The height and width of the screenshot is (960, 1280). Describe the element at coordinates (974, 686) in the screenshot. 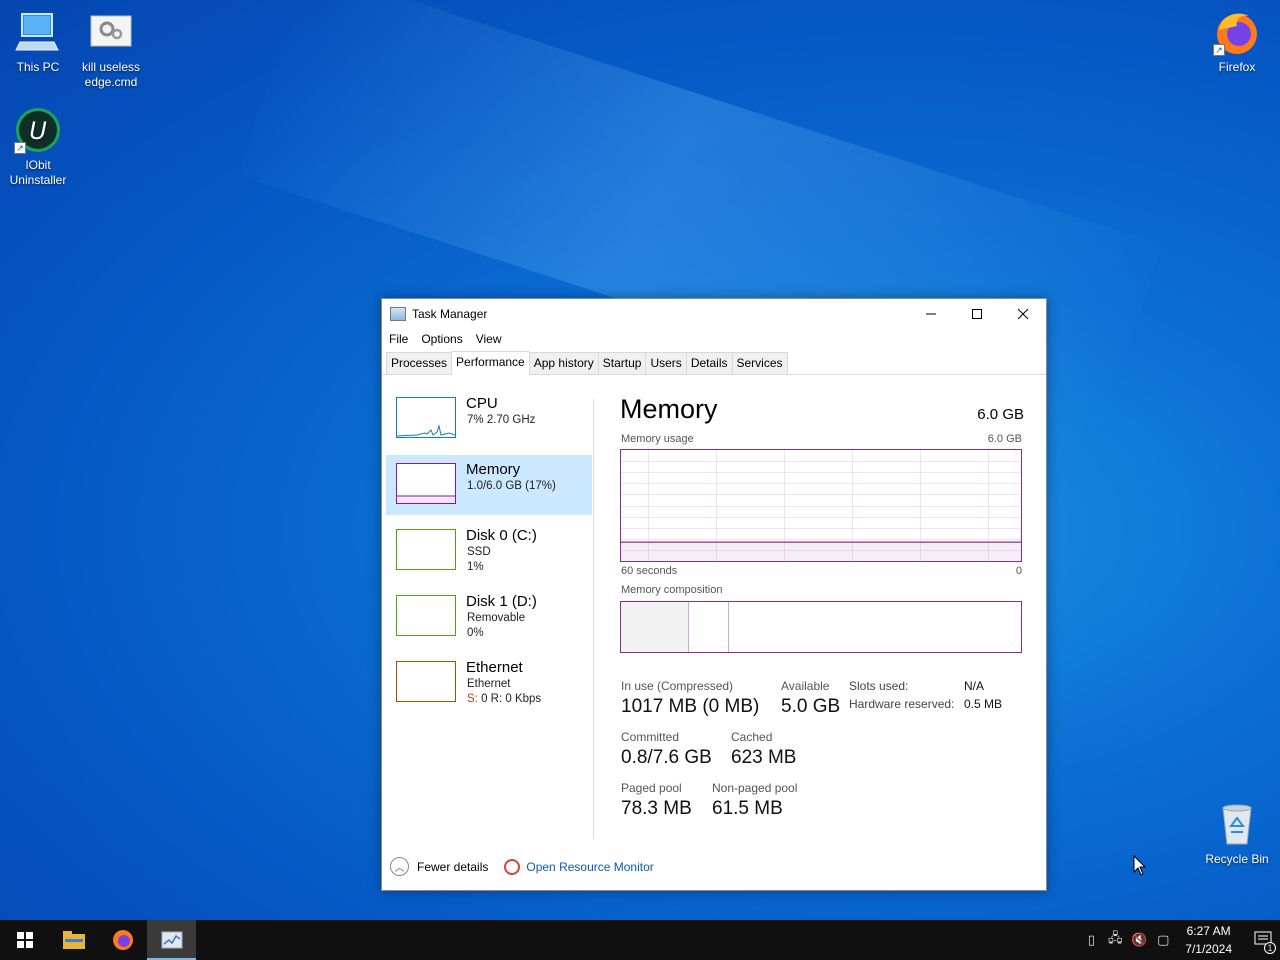

I see `slots-used-value: N/A` at that location.